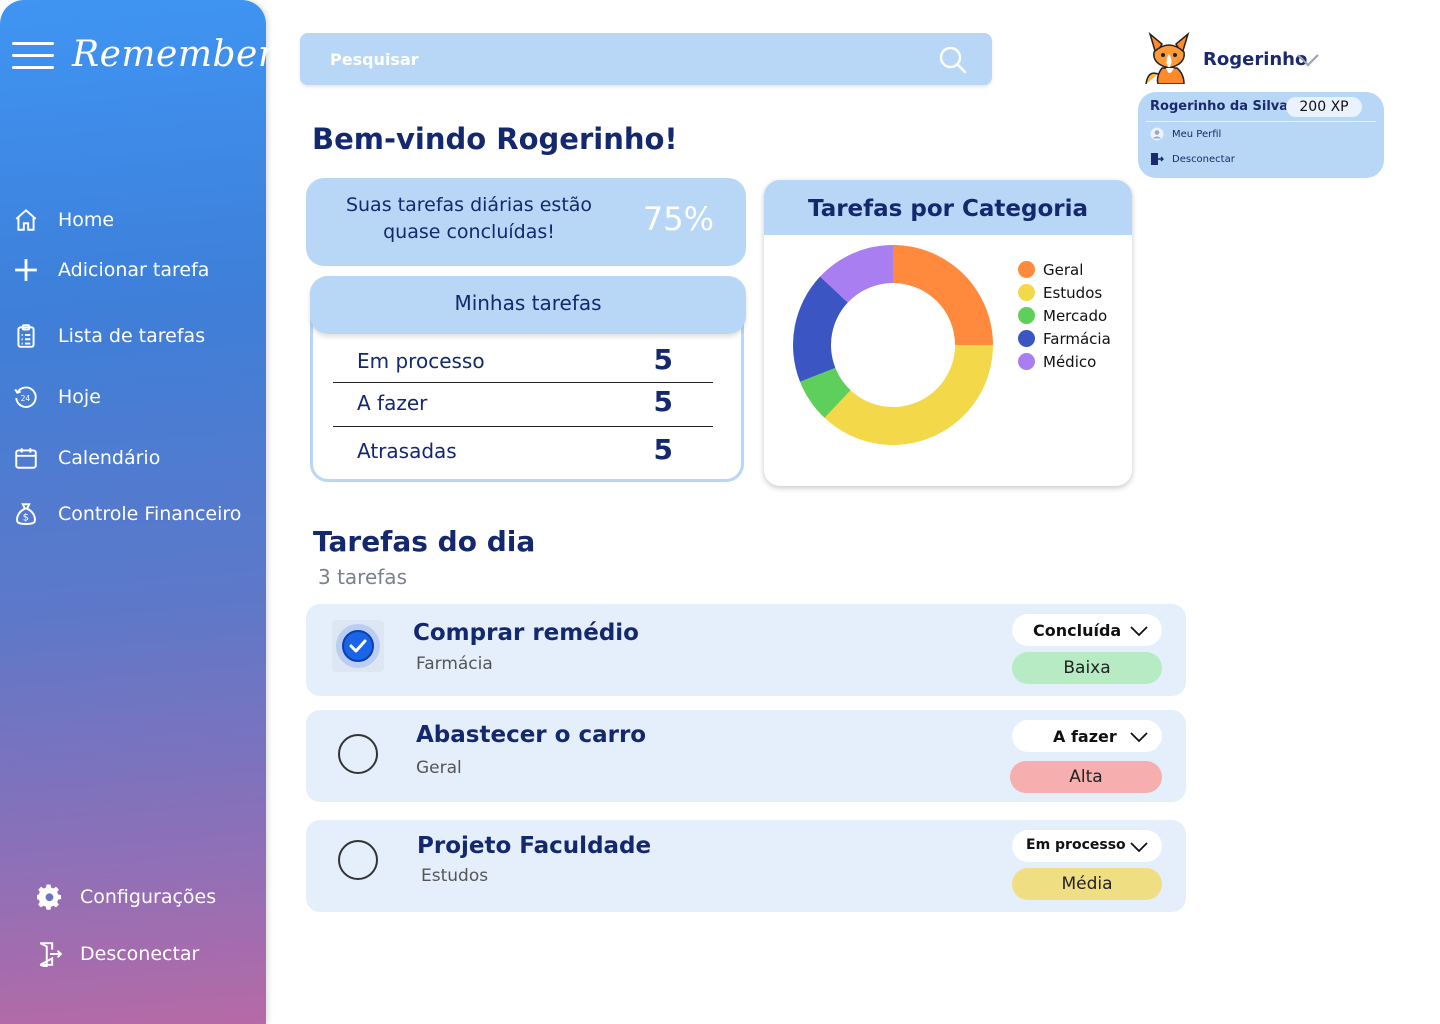  What do you see at coordinates (174, 54) in the screenshot?
I see `app-logo: Remember` at bounding box center [174, 54].